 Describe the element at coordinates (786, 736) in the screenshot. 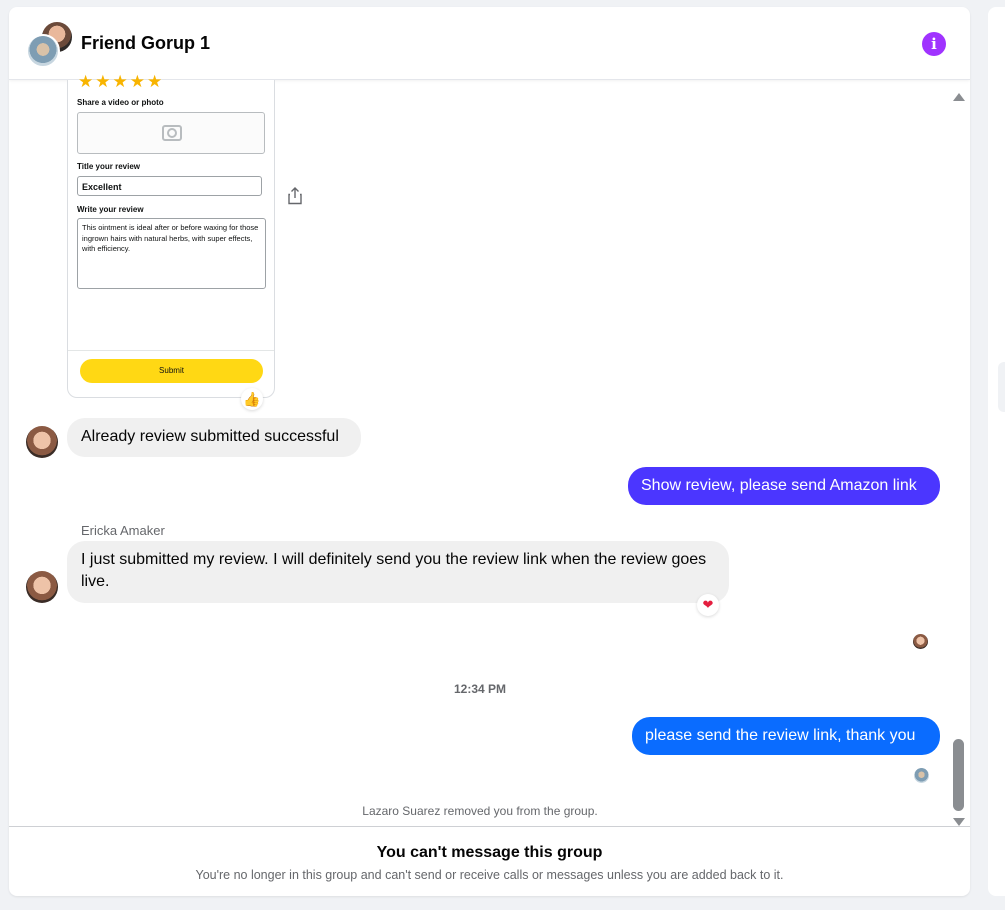

I see `message-bubble-outgoing: please send the review link, thank you` at that location.